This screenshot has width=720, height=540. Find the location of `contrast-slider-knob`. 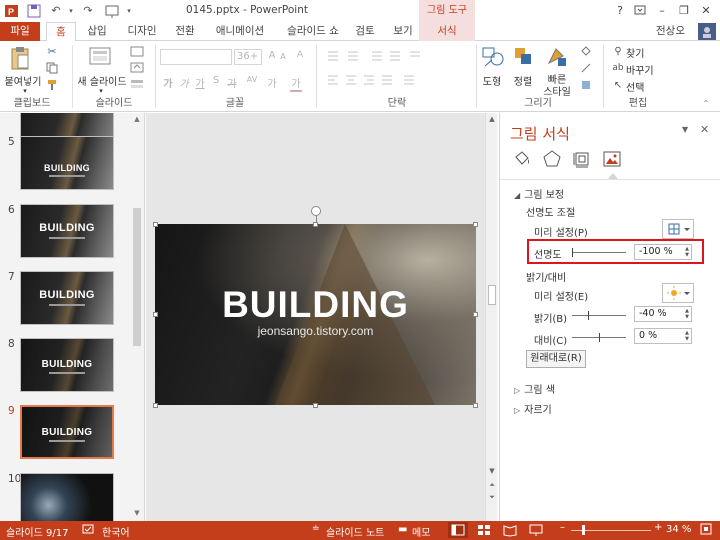

contrast-slider-knob is located at coordinates (599, 337).